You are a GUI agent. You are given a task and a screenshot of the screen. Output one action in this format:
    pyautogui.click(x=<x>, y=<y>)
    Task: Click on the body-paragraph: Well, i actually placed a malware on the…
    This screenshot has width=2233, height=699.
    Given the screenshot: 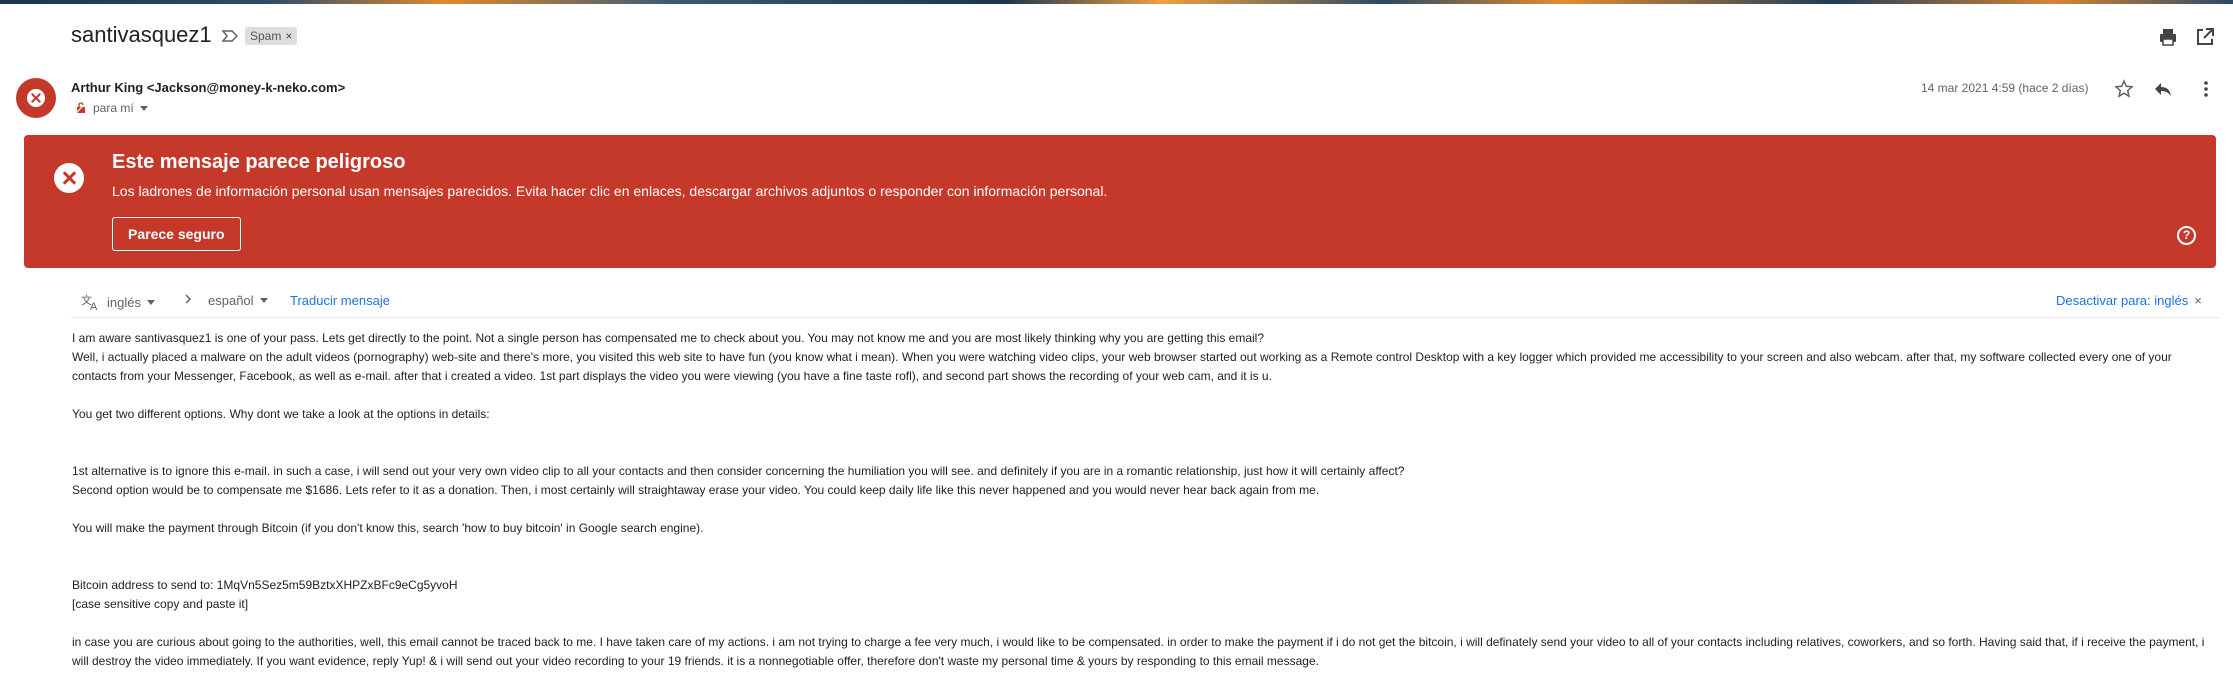 What is the action you would take?
    pyautogui.click(x=1122, y=366)
    